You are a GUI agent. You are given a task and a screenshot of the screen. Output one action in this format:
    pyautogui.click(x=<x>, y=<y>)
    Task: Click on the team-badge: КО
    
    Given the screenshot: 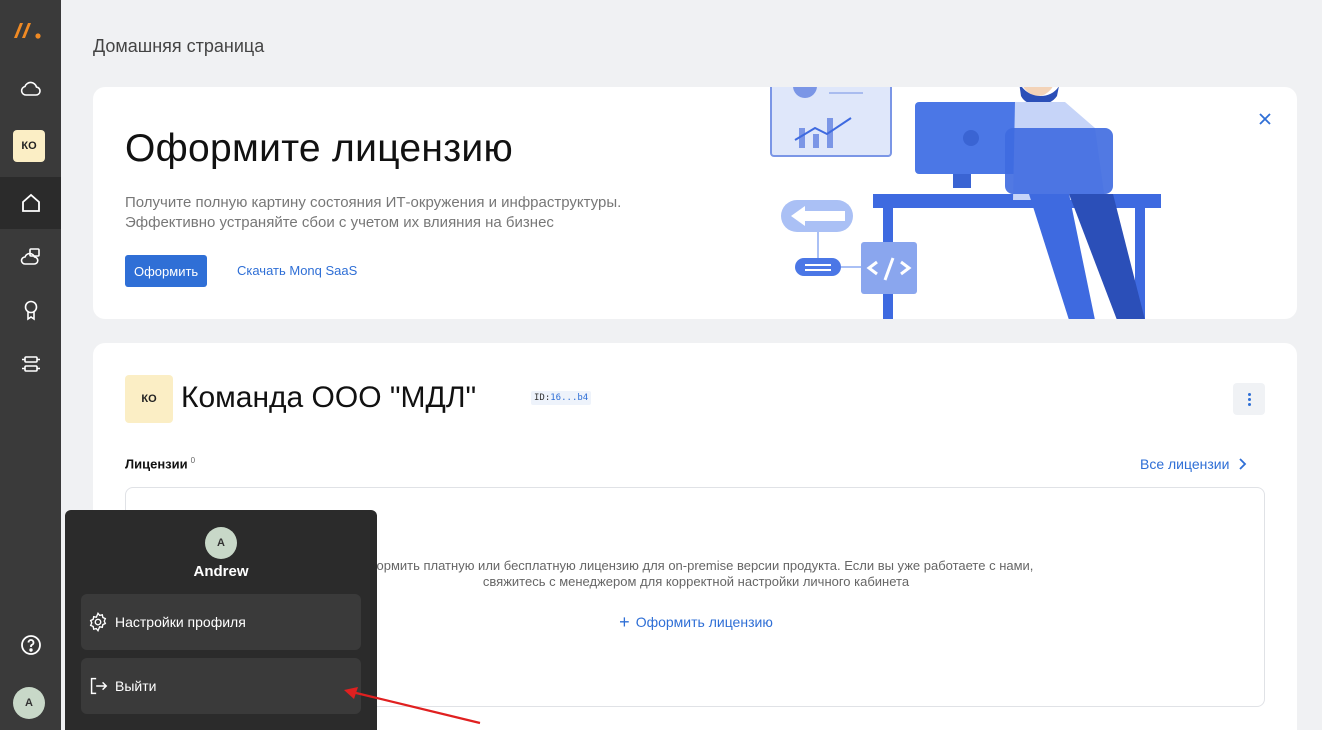 What is the action you would take?
    pyautogui.click(x=149, y=399)
    